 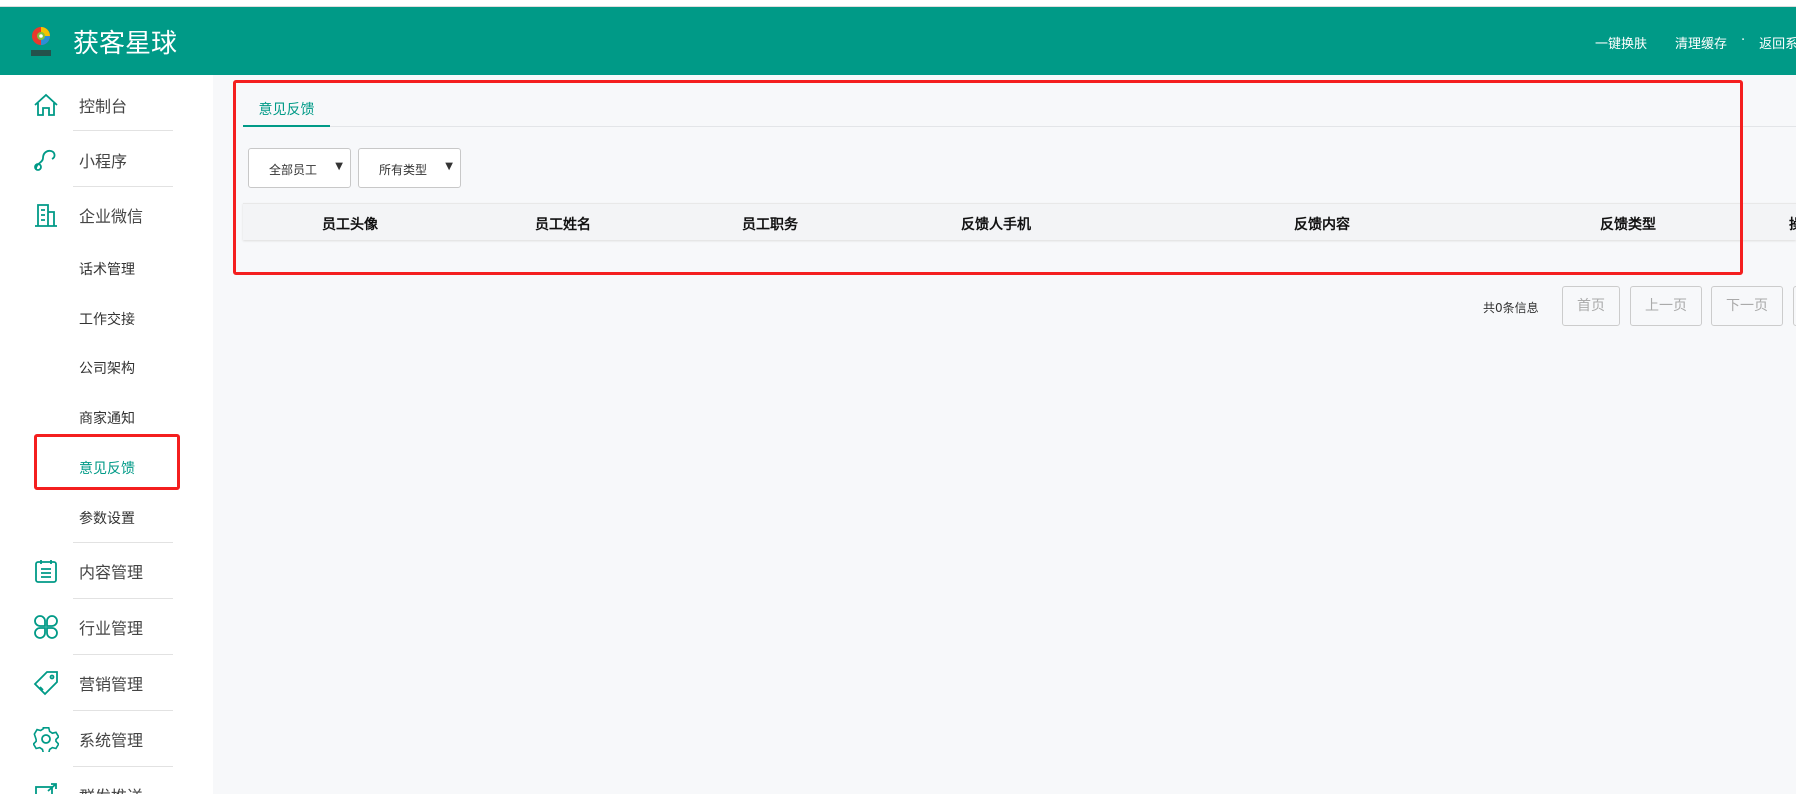 I want to click on switch-skin-link: 一键换肤, so click(x=1621, y=42).